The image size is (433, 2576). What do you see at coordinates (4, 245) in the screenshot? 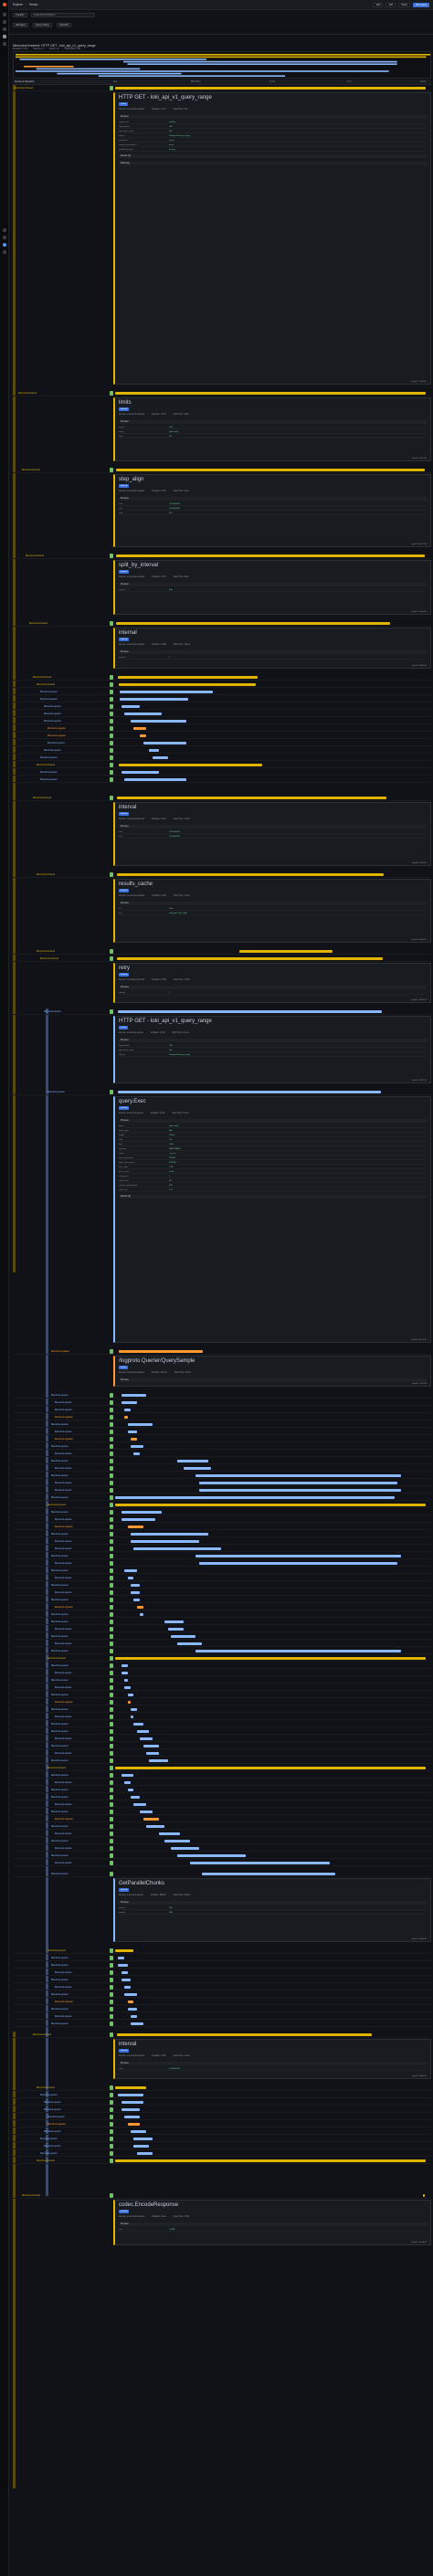
I see `avatar` at bounding box center [4, 245].